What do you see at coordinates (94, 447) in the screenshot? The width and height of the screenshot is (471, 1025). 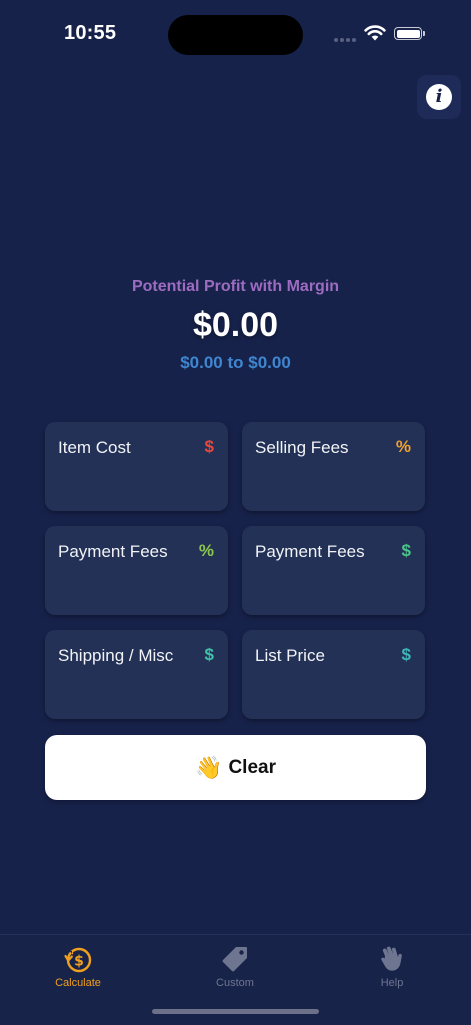 I see `field-label: Item Cost` at bounding box center [94, 447].